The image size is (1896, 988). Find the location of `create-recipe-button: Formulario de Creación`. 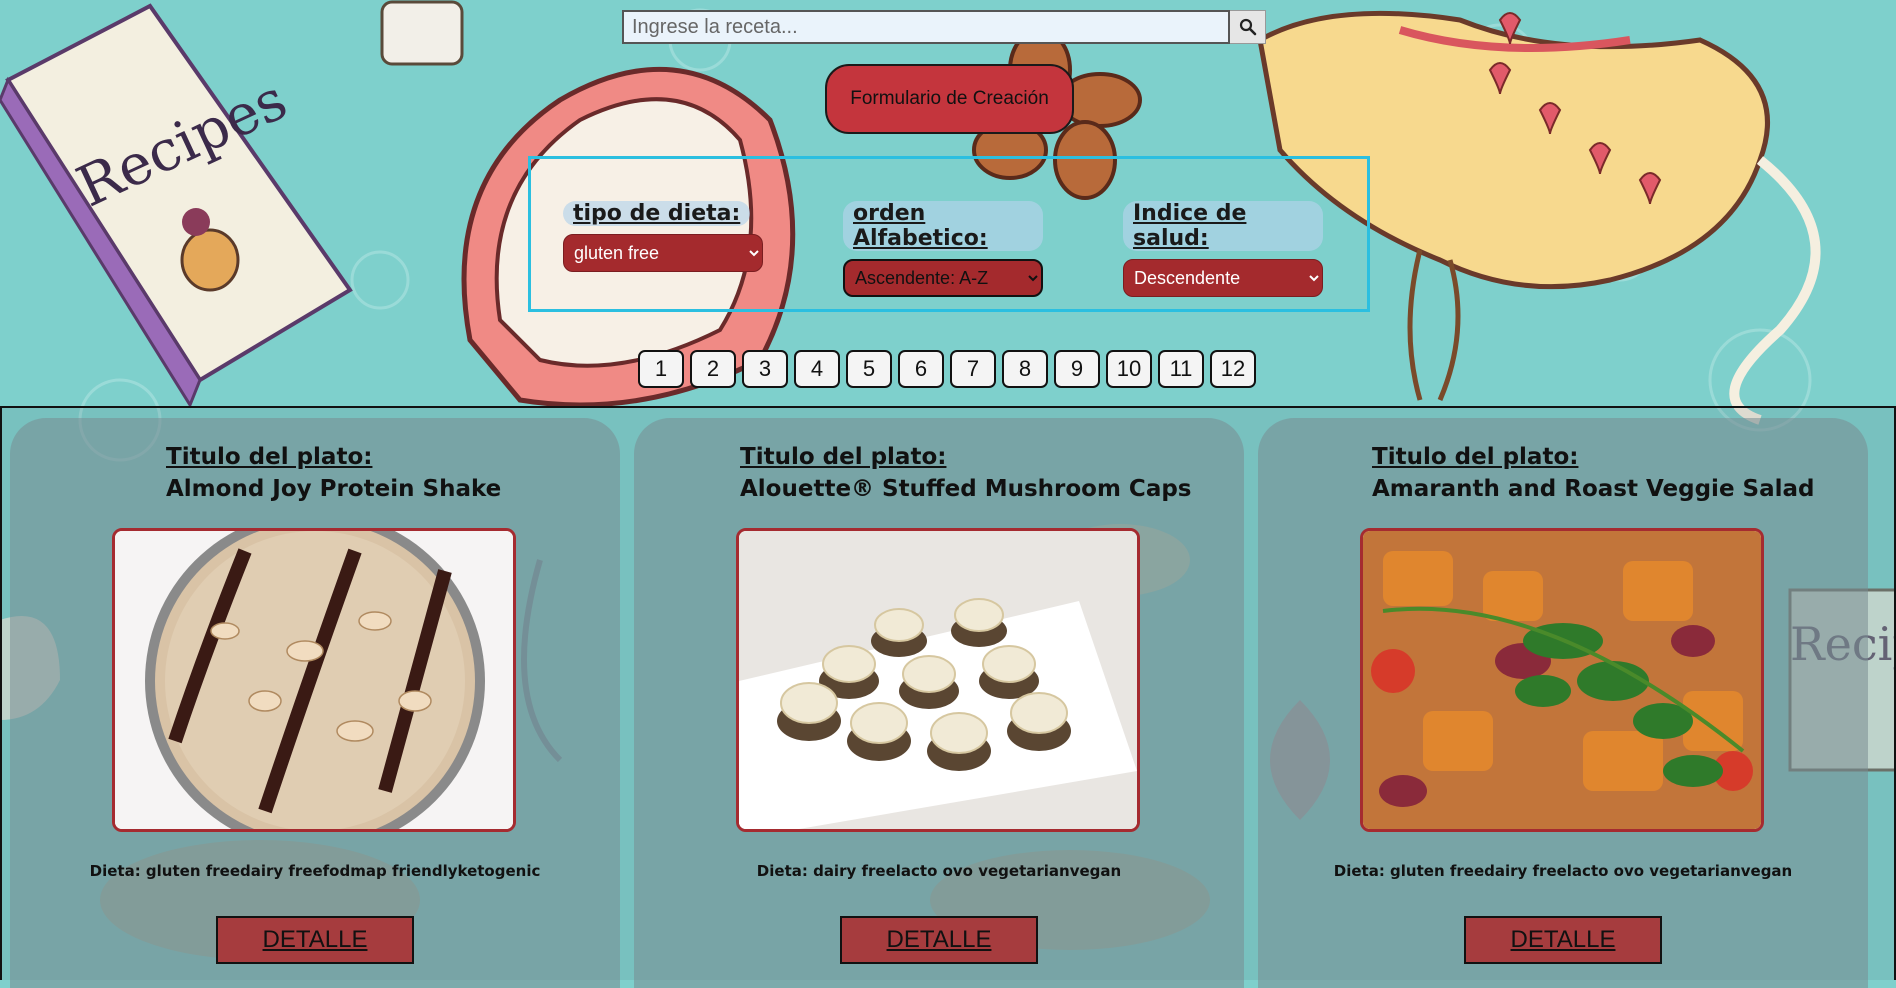

create-recipe-button: Formulario de Creación is located at coordinates (949, 99).